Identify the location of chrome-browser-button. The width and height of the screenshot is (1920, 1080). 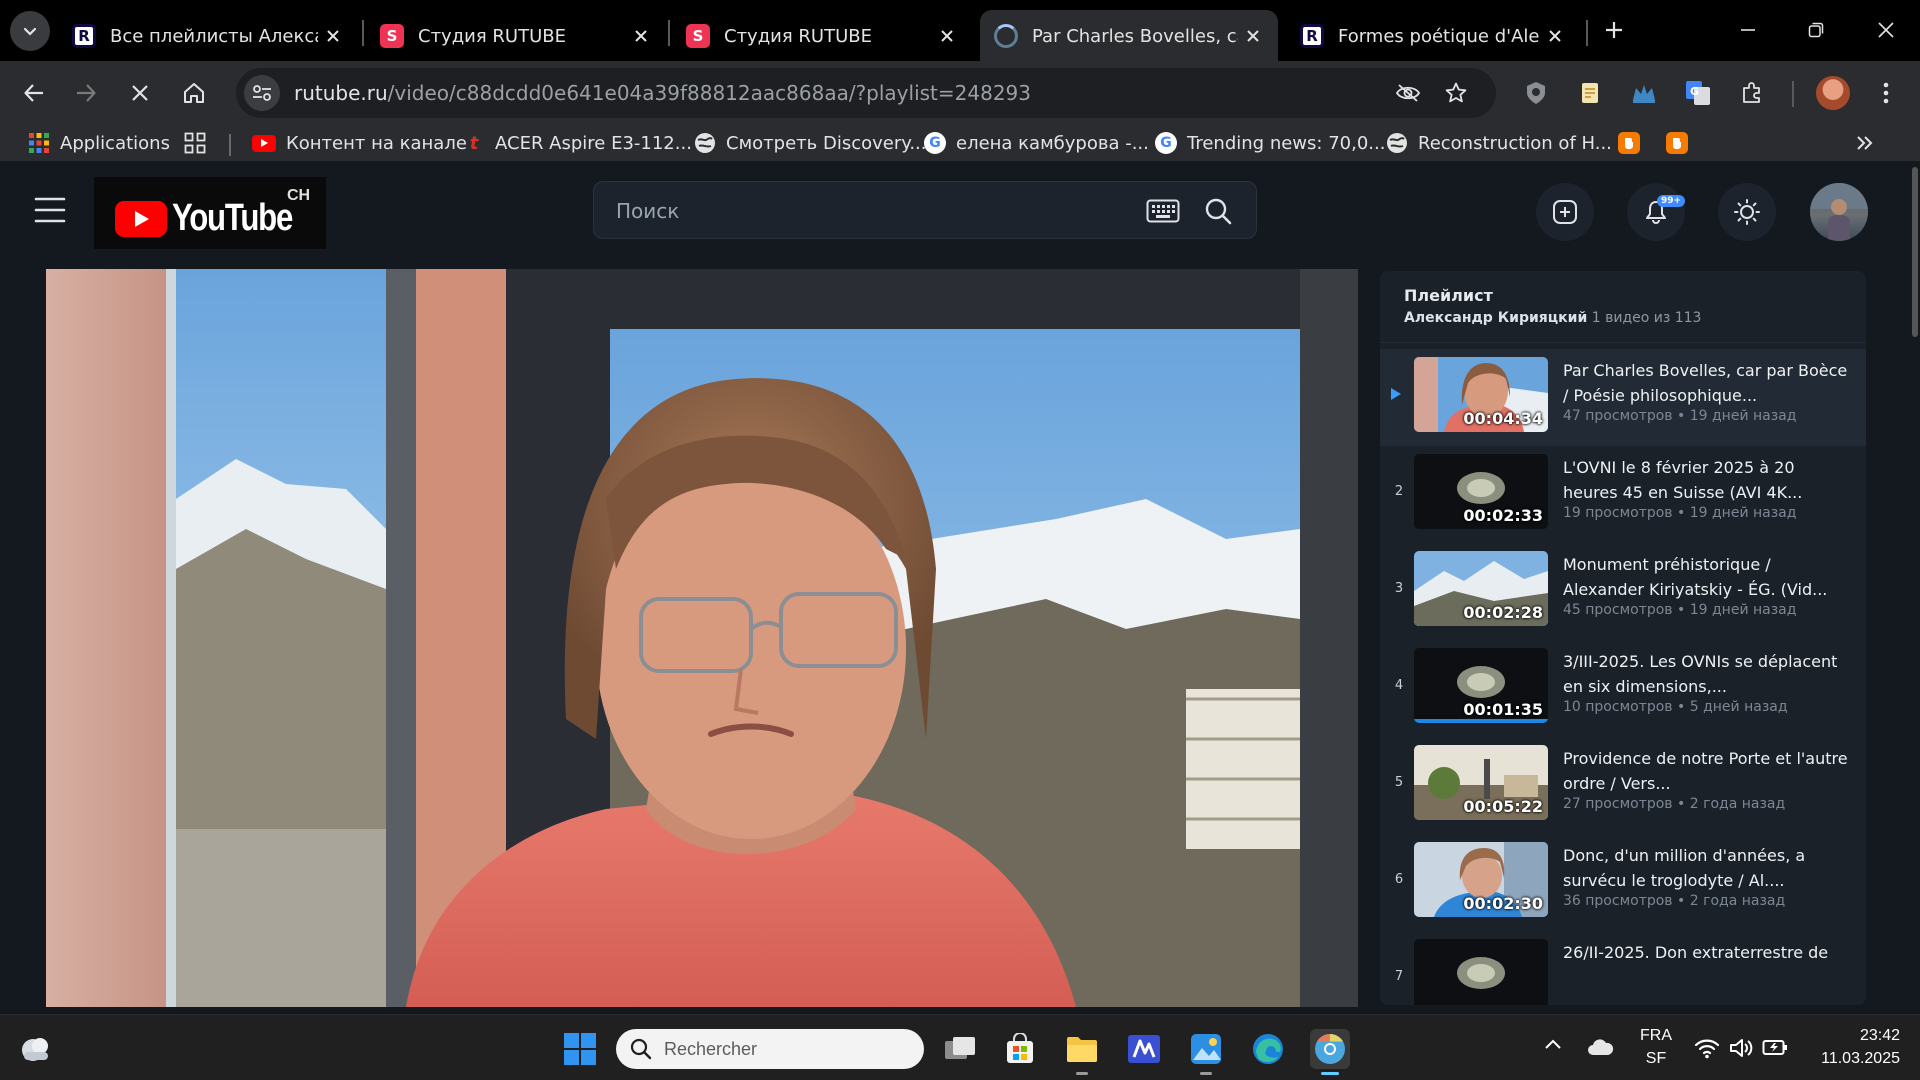
(1330, 1052).